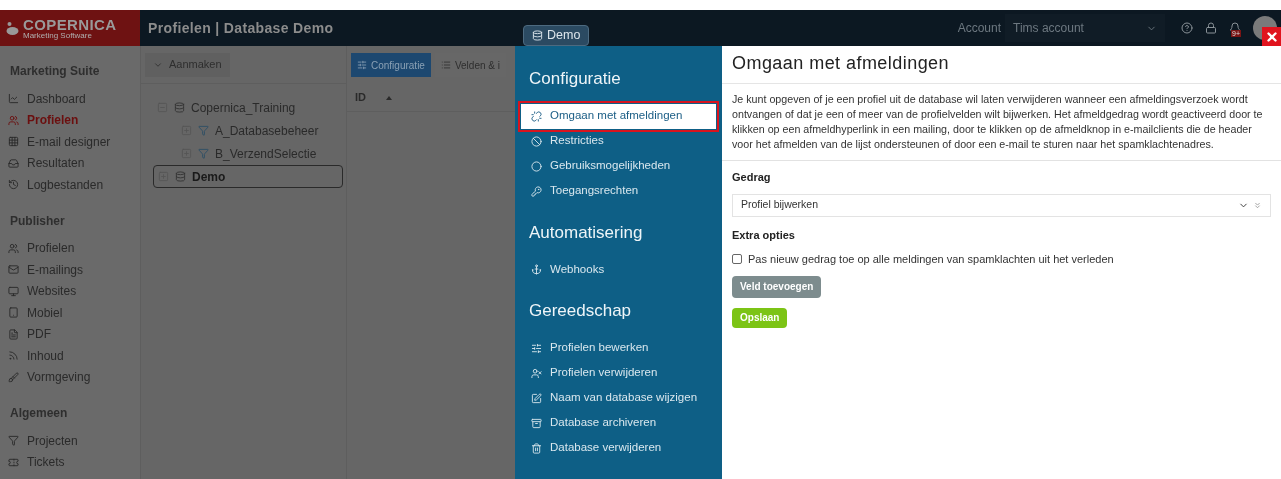 This screenshot has width=1281, height=479. What do you see at coordinates (70, 28) in the screenshot?
I see `logo: COPERNICA Marketing Software` at bounding box center [70, 28].